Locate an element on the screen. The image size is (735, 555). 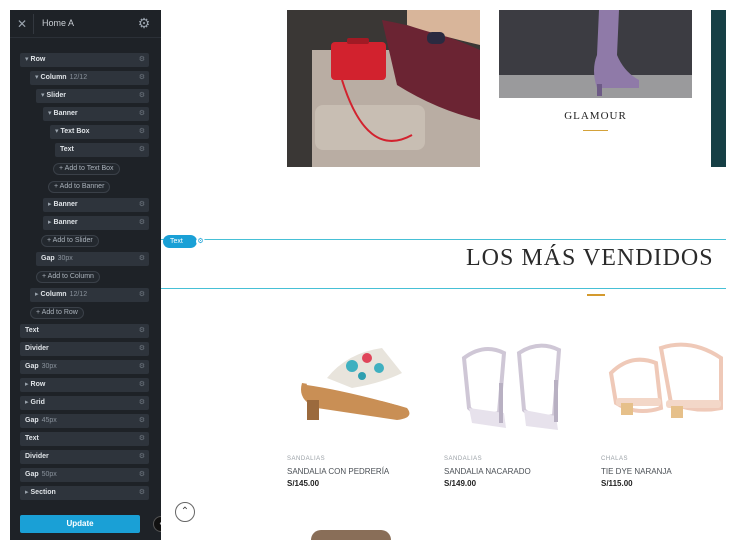
add-to-row-link: + Add to Row is located at coordinates (57, 313).